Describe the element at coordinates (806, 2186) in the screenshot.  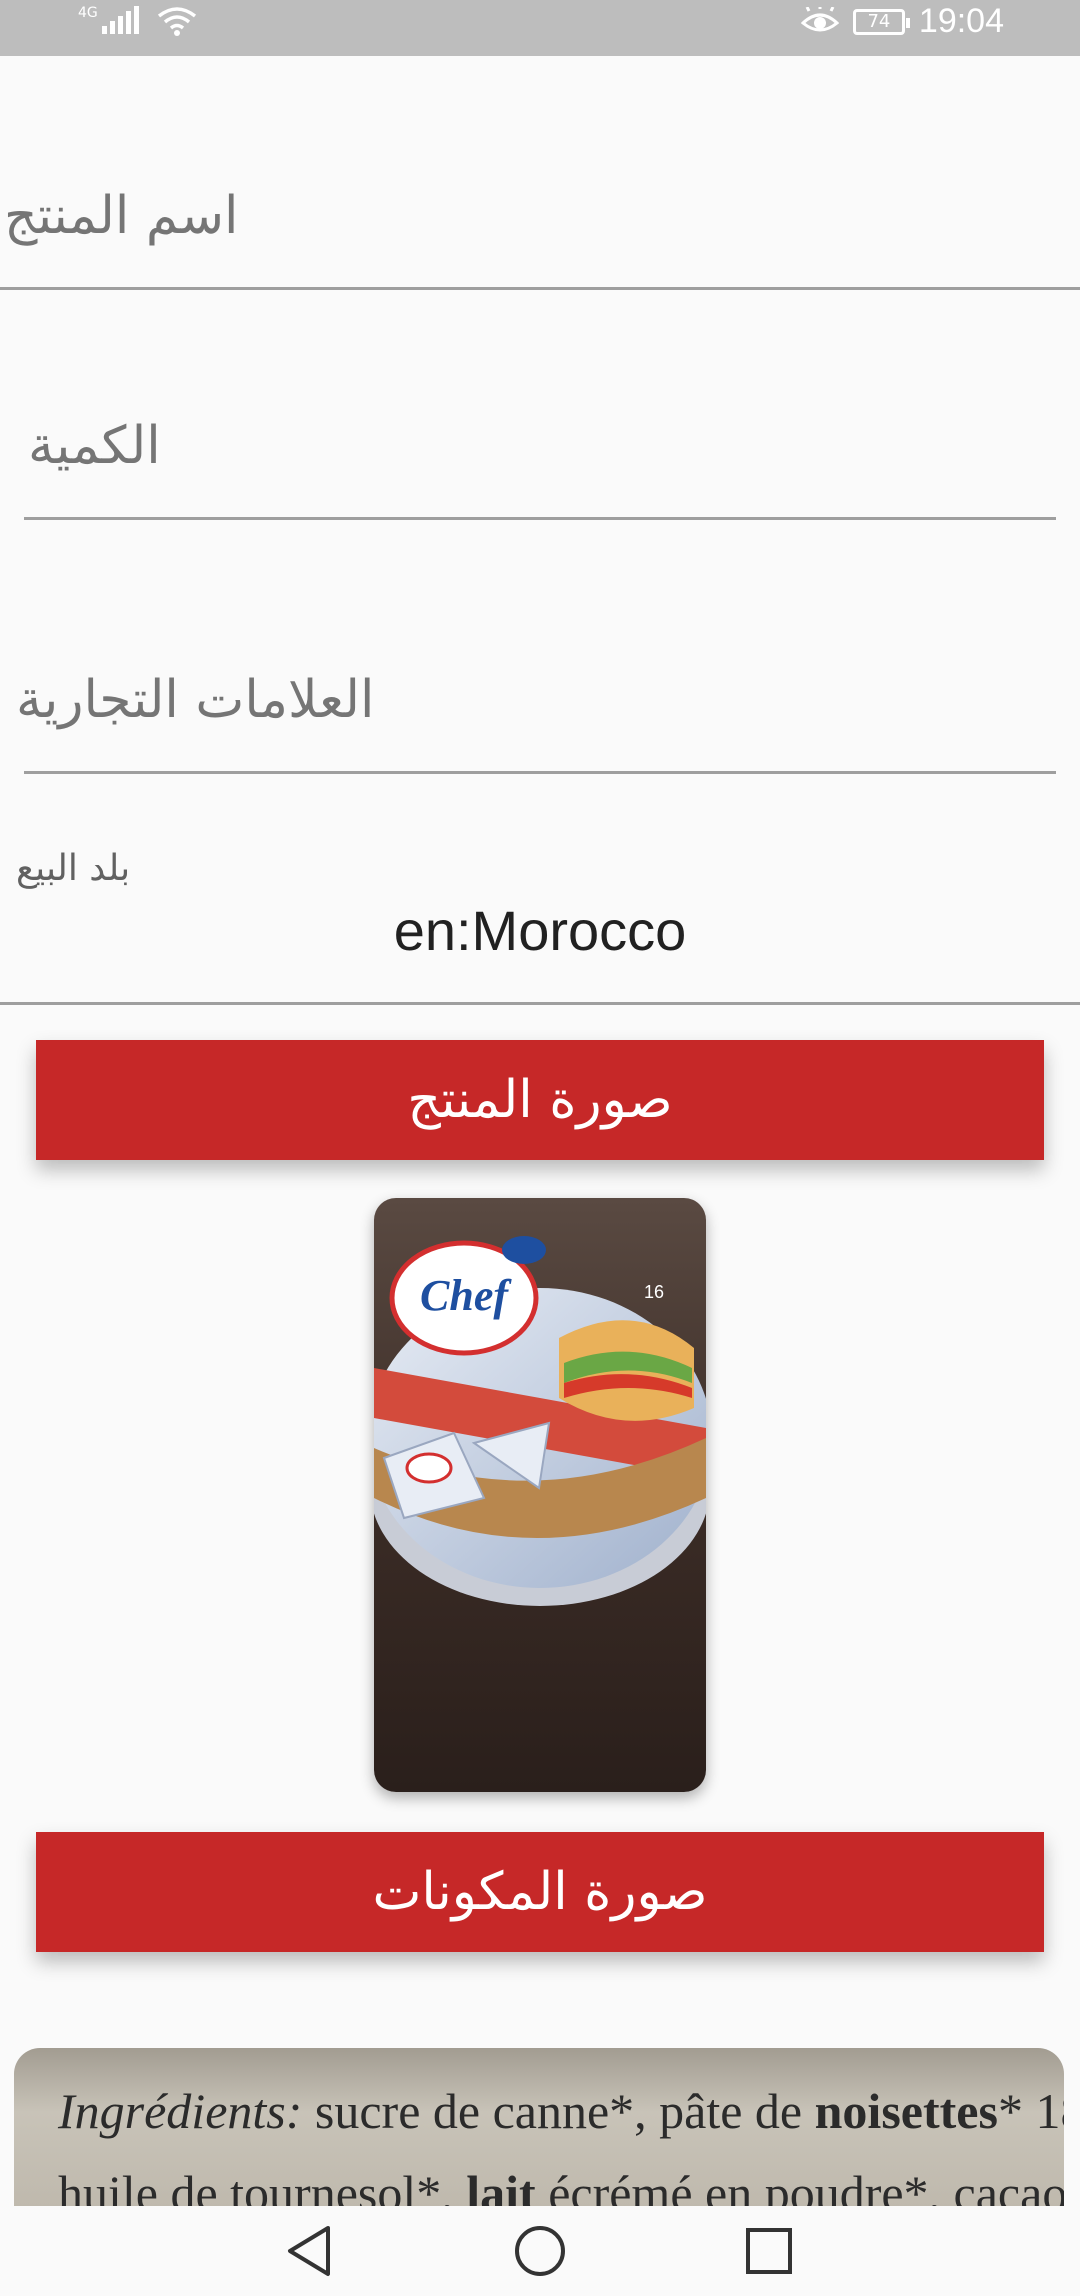
I see `ingredients-line-2-tail: écrémé en poudre*, cacao maigre` at that location.